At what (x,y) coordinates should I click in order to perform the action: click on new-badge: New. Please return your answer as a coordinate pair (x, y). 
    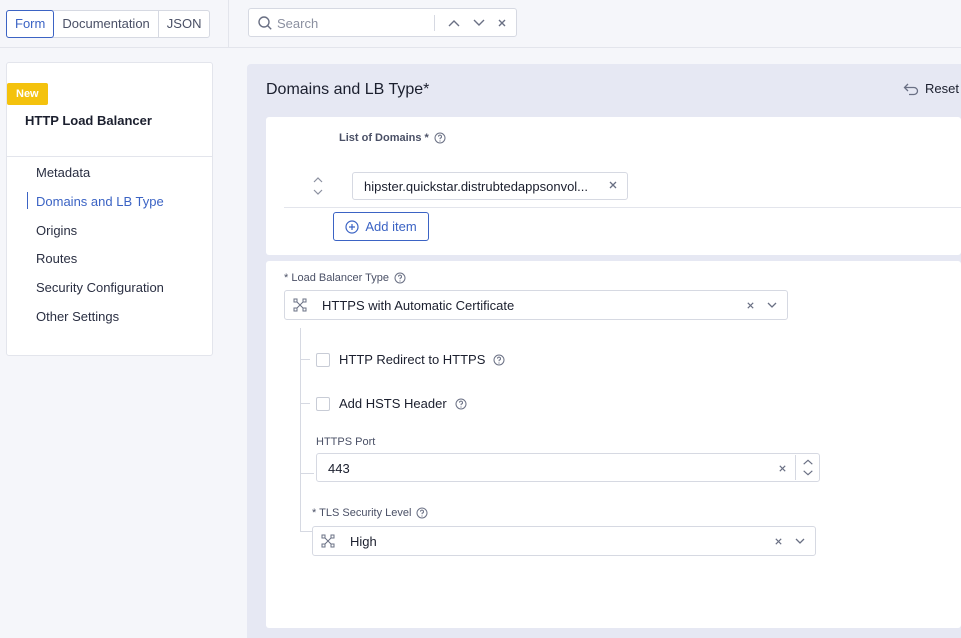
    Looking at the image, I should click on (27, 94).